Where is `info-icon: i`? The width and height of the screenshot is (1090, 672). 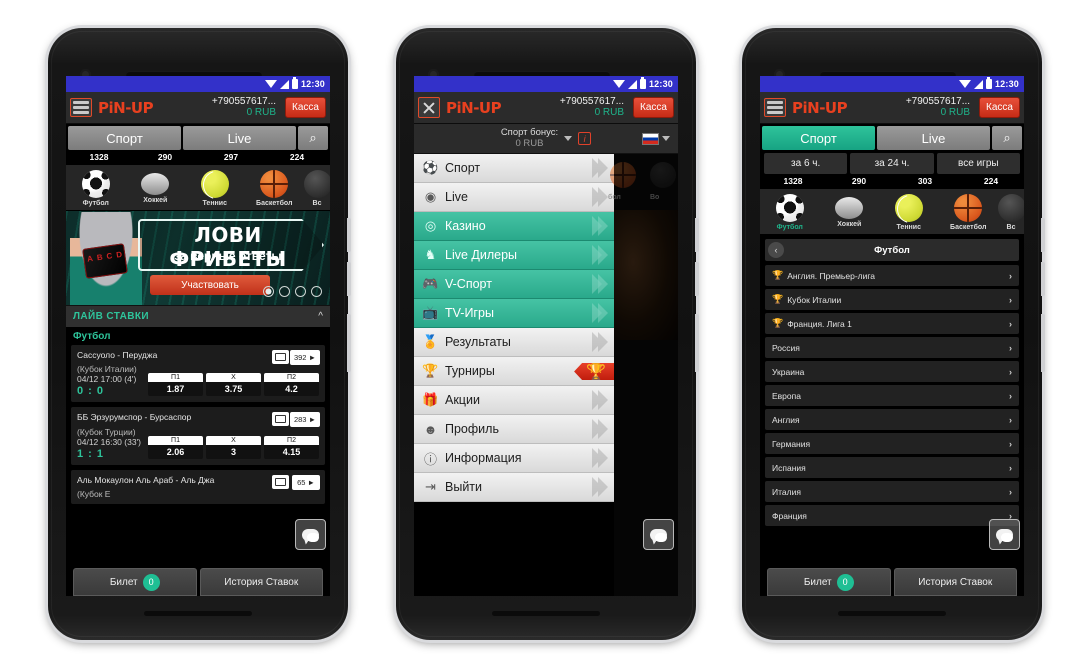
info-icon: i is located at coordinates (585, 138).